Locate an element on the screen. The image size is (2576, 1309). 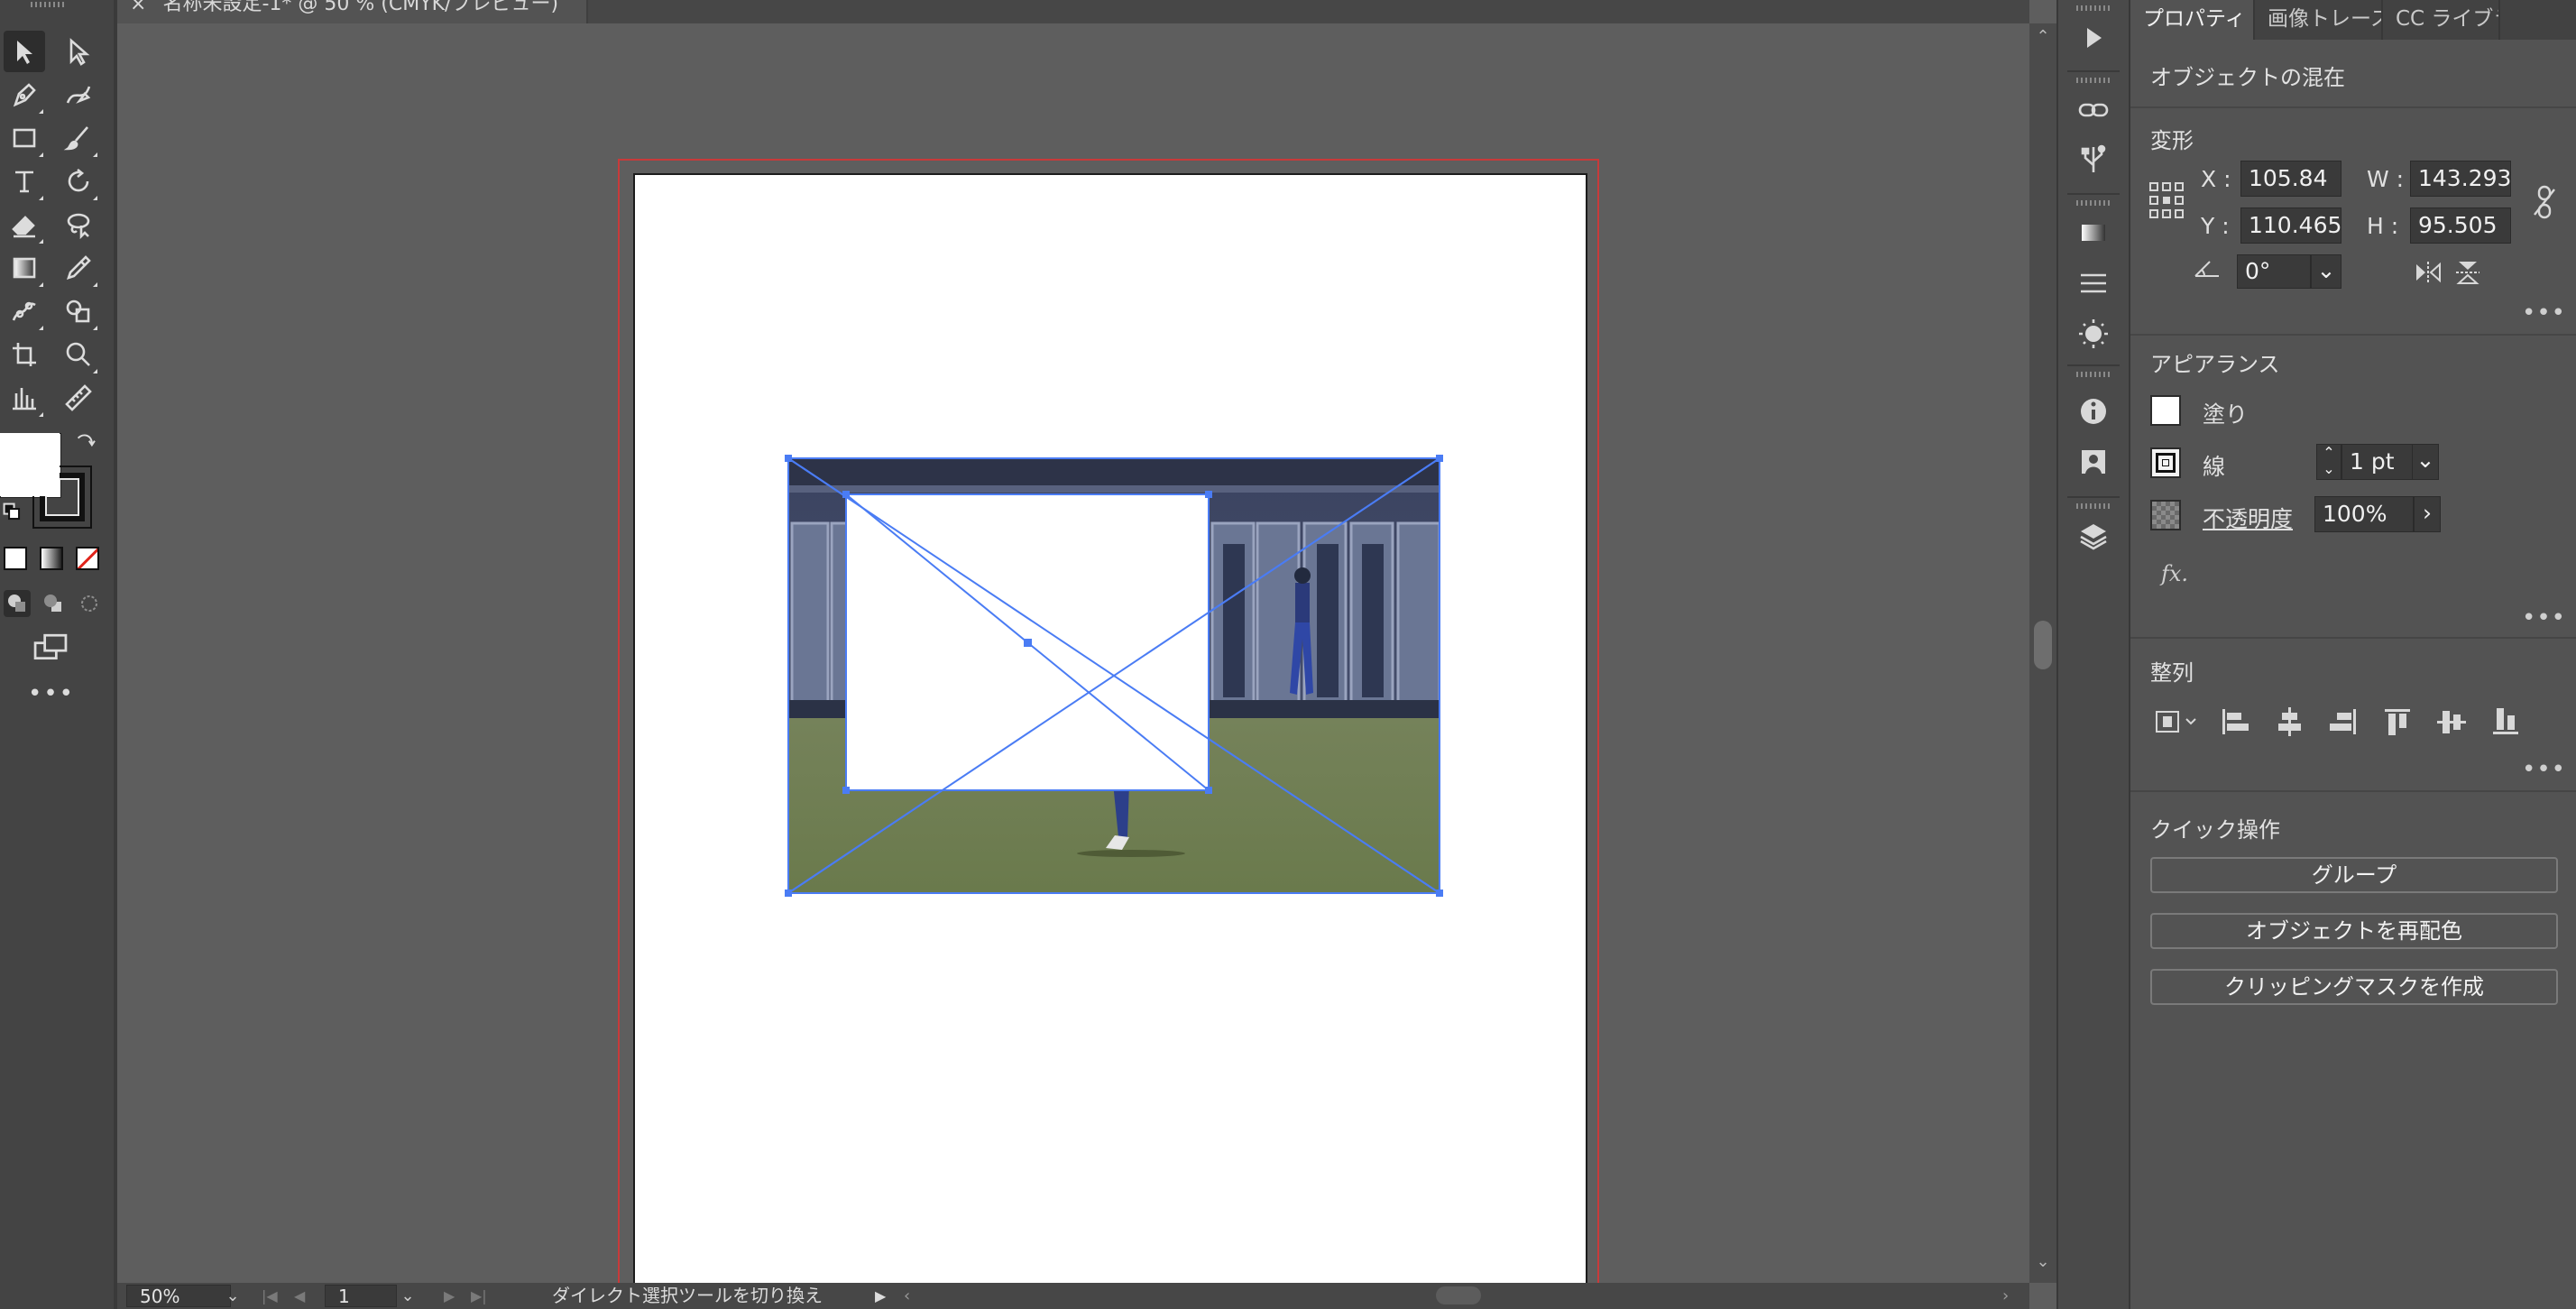
zoom-tool-icon is located at coordinates (78, 354).